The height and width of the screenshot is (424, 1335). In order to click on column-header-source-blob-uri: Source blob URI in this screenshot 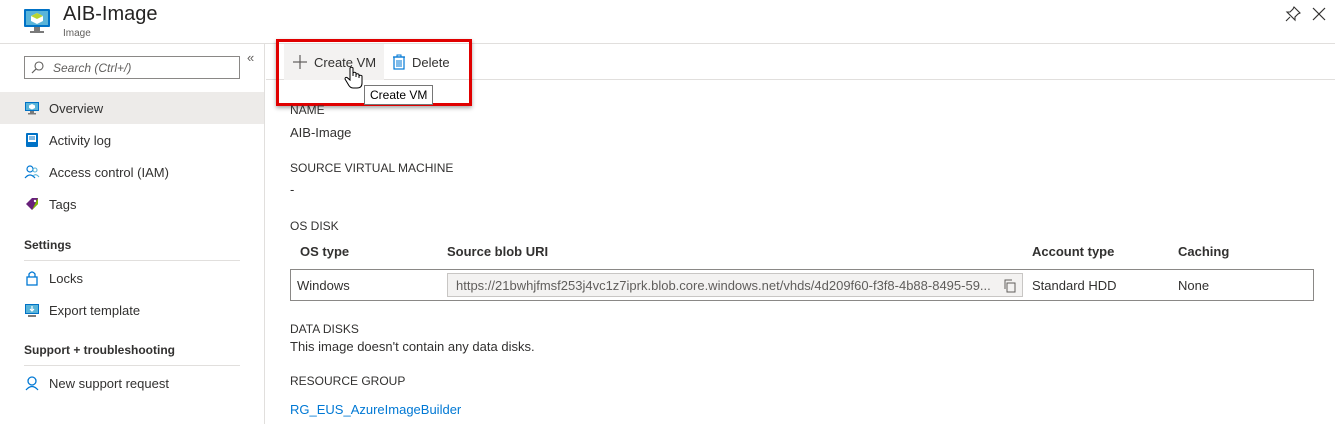, I will do `click(498, 251)`.